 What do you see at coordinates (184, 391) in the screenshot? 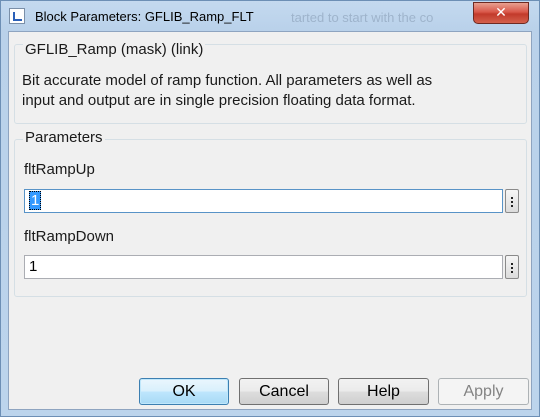
I see `ok-button: OK` at bounding box center [184, 391].